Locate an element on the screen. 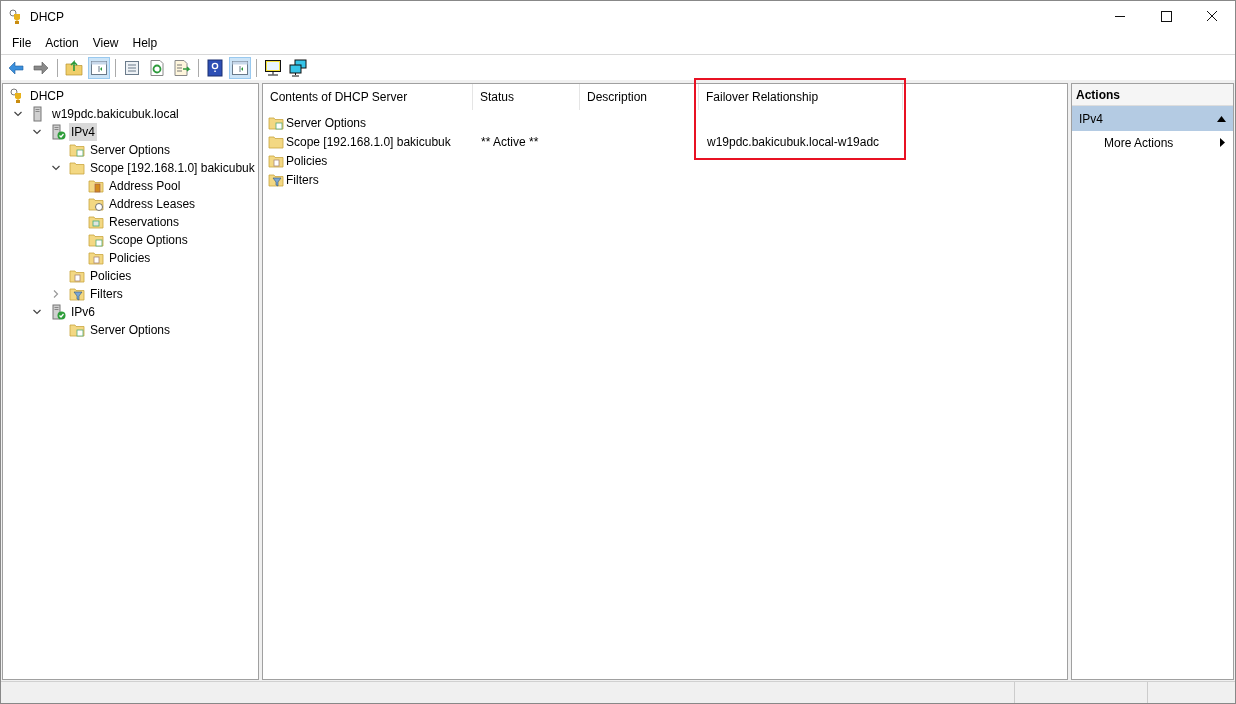  menu-item: Help is located at coordinates (145, 43).